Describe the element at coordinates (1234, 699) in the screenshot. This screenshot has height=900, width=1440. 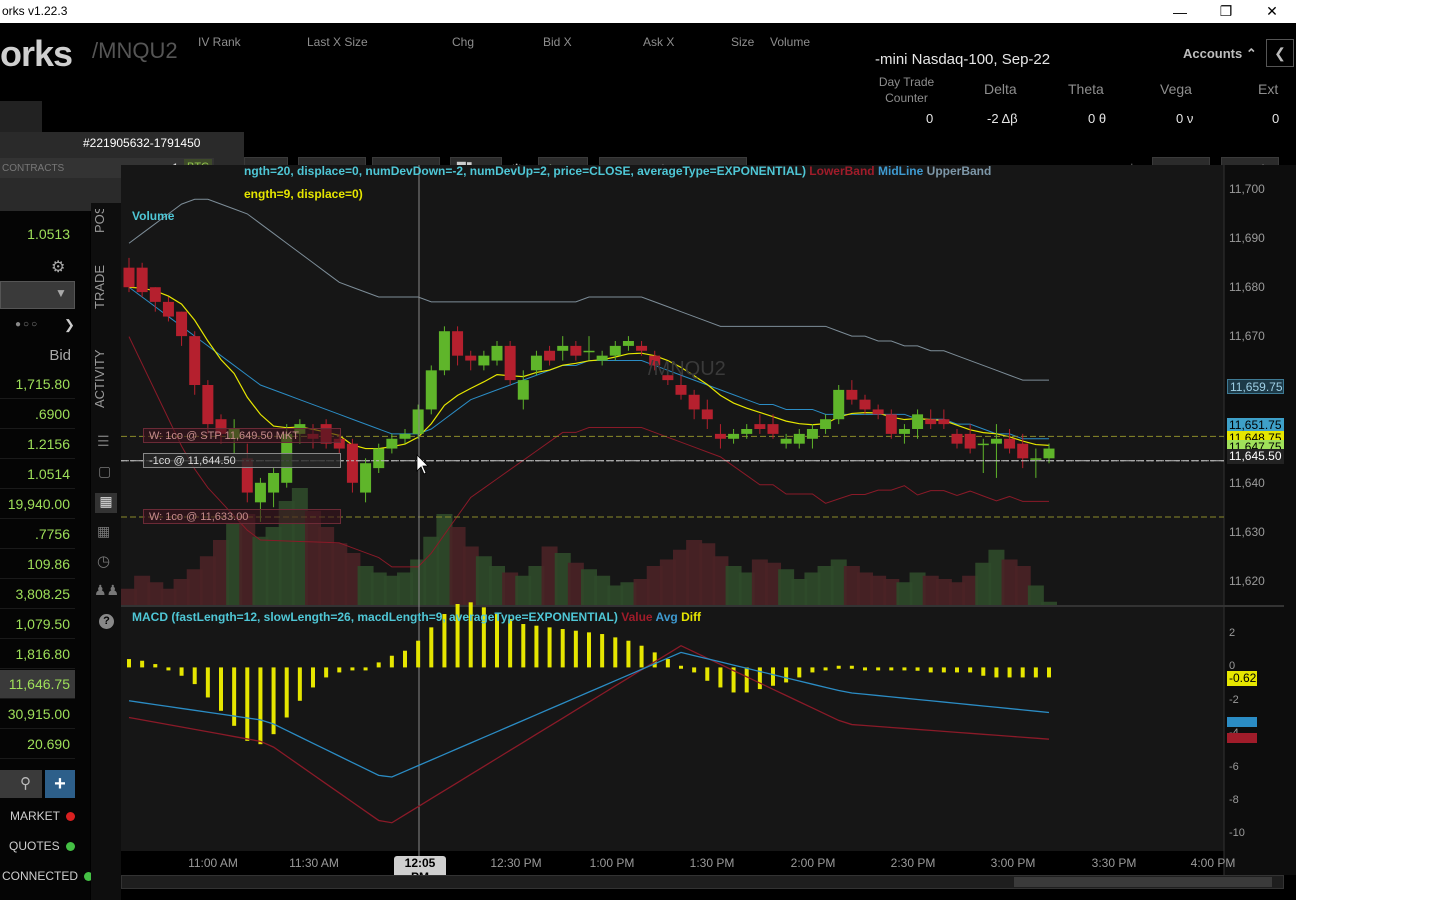
I see `macd-axis-label: -2` at that location.